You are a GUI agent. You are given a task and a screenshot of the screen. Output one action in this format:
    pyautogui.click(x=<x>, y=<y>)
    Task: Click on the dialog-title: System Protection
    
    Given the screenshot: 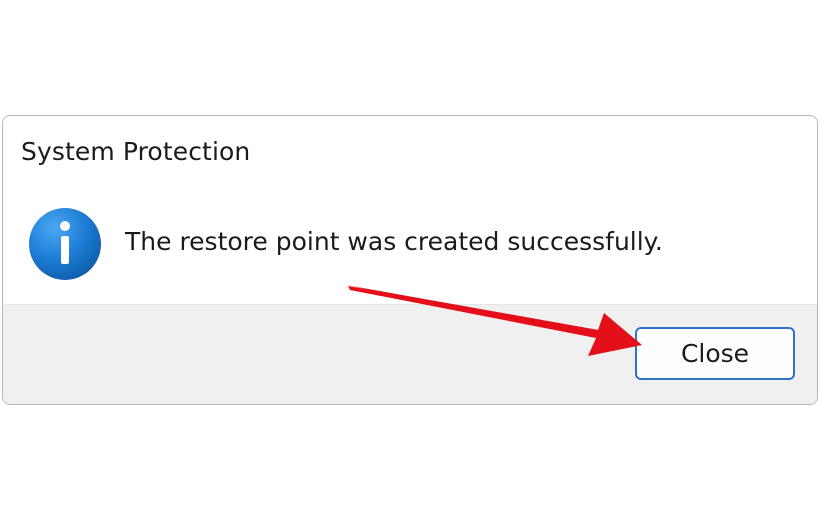 What is the action you would take?
    pyautogui.click(x=136, y=151)
    